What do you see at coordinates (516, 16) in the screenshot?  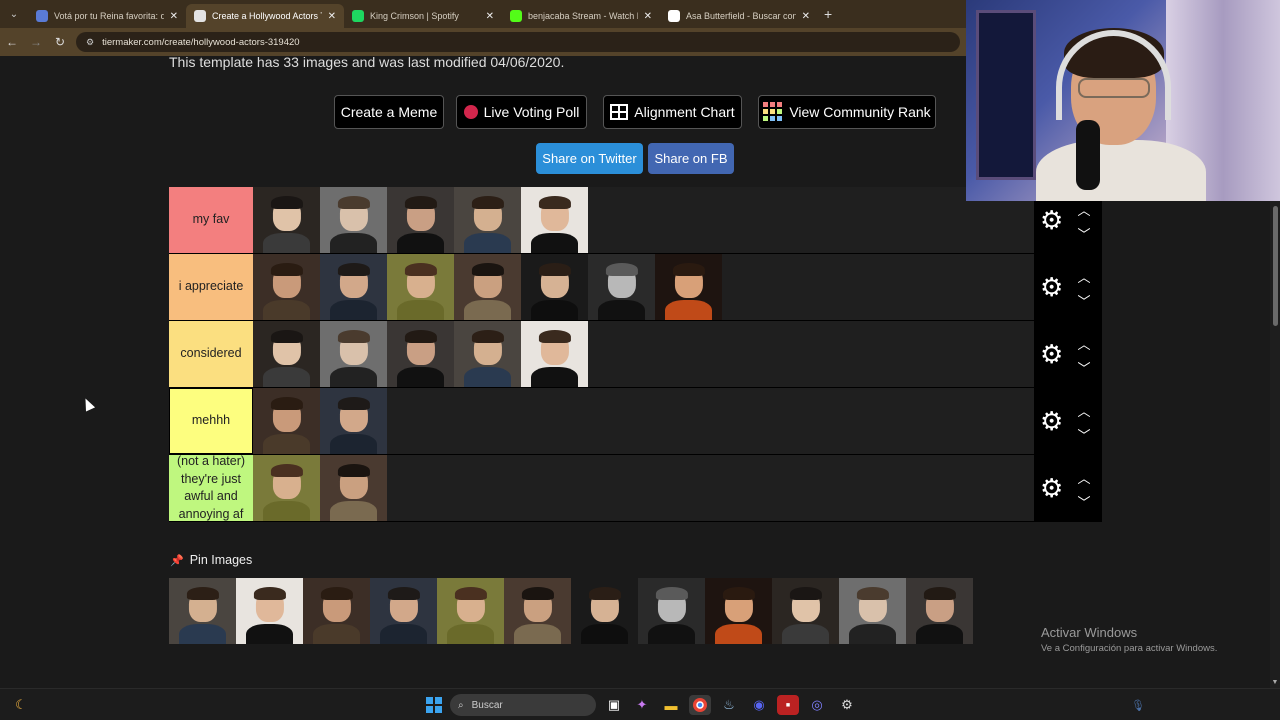 I see `tab-favicon-icon` at bounding box center [516, 16].